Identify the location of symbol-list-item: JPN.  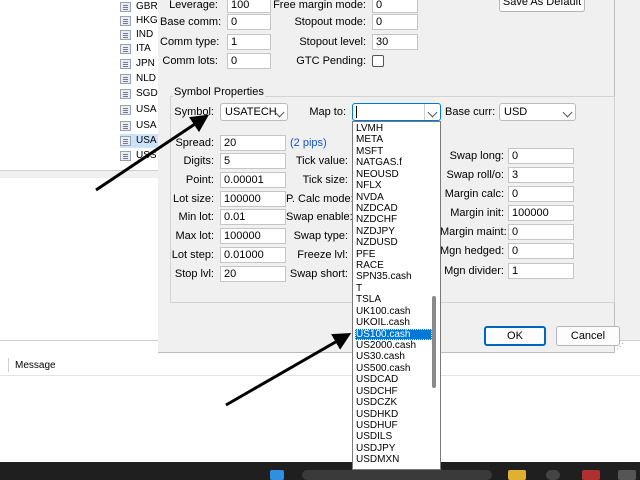
(140, 64).